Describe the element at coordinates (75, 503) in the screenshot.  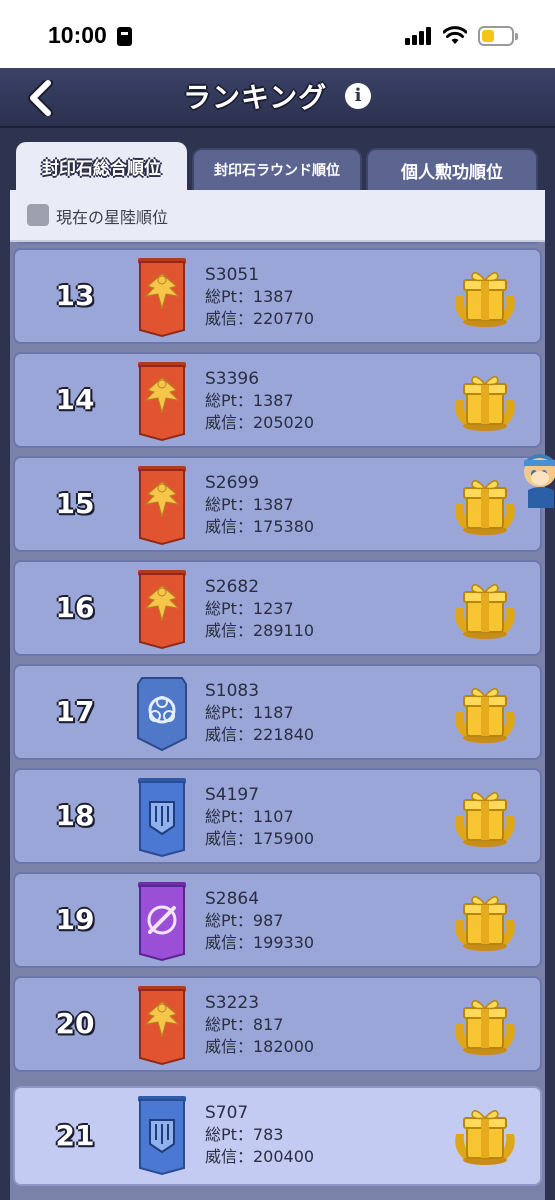
I see `rank-number: 15` at that location.